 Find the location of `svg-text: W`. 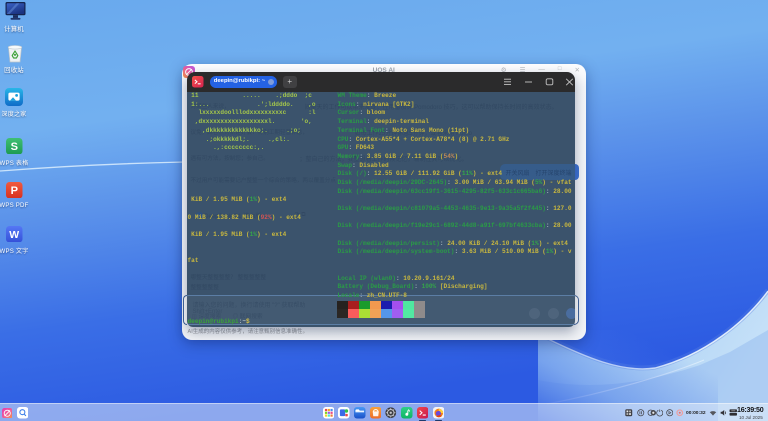

svg-text: W is located at coordinates (14, 235).